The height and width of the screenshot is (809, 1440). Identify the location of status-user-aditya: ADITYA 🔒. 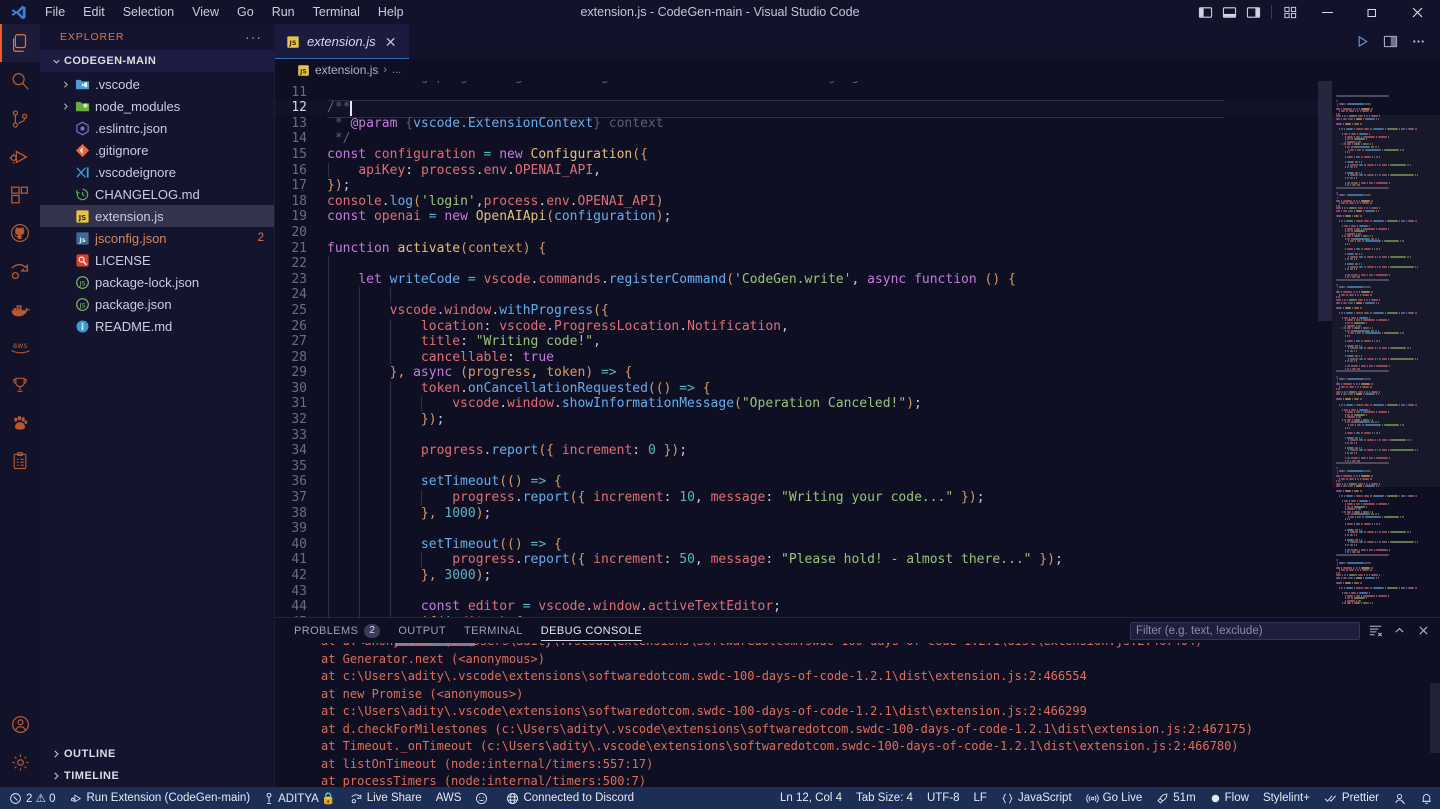
(300, 798).